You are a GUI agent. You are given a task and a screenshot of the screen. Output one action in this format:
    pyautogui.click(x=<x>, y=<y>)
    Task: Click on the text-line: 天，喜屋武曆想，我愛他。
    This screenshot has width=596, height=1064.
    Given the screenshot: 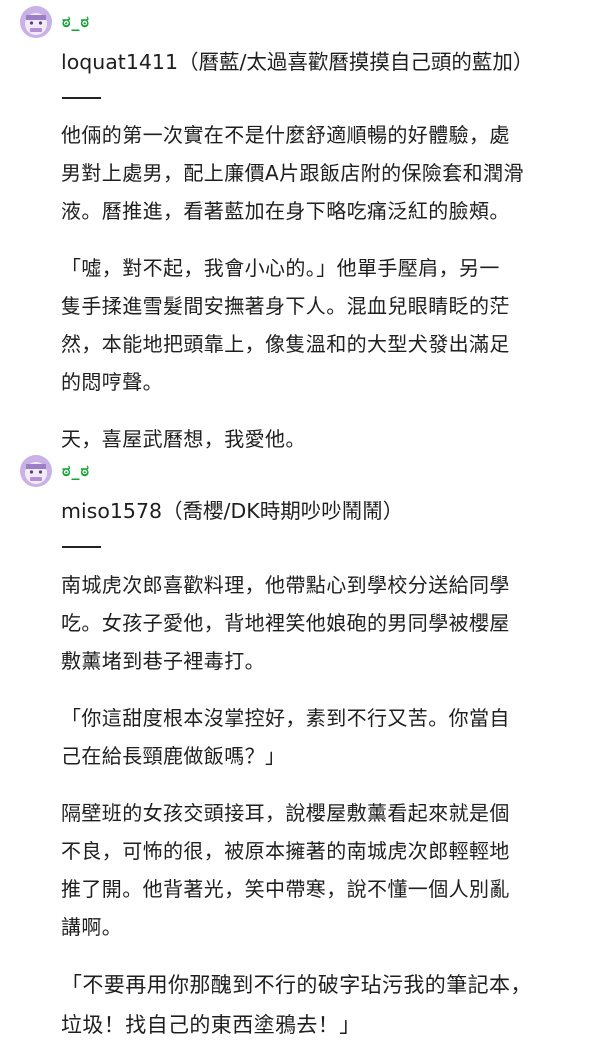 What is the action you would take?
    pyautogui.click(x=183, y=439)
    